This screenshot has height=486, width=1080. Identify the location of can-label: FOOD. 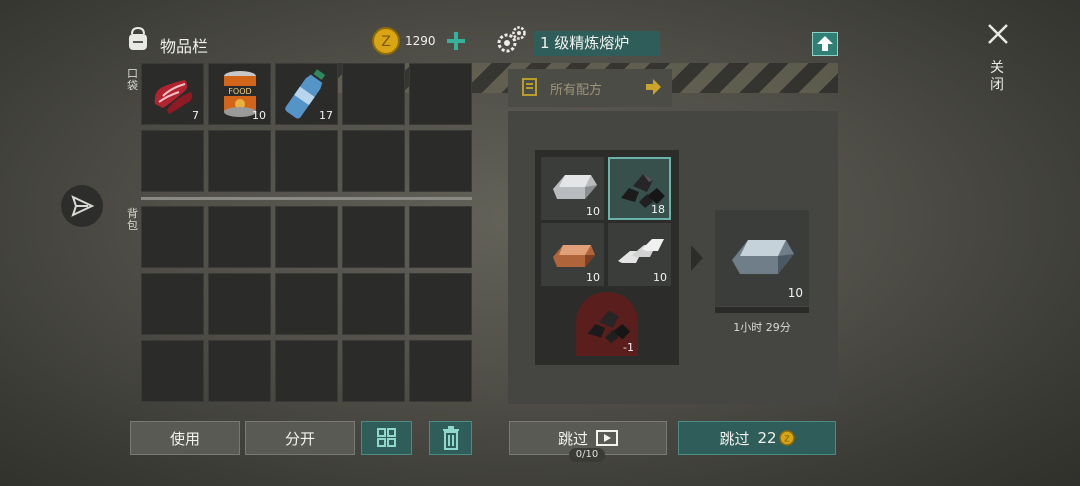
(239, 91).